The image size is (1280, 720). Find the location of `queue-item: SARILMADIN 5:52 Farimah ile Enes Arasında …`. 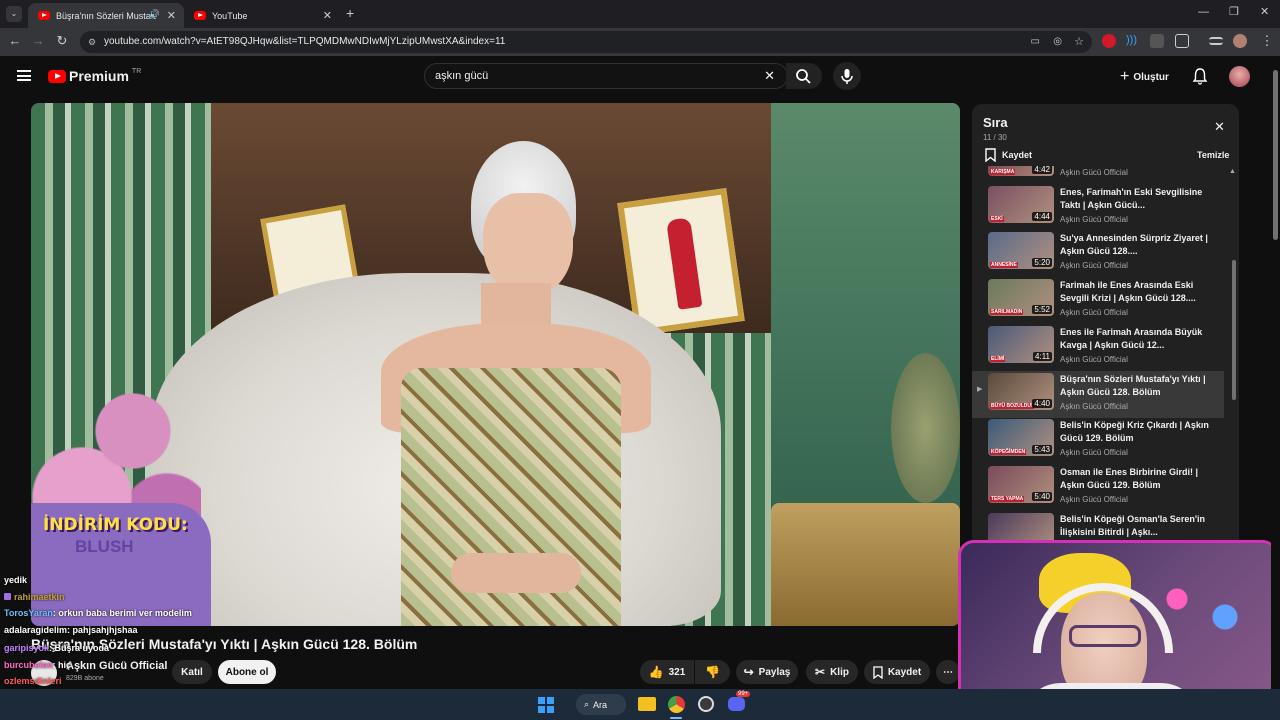

queue-item: SARILMADIN 5:52 Farimah ile Enes Arasında … is located at coordinates (1098, 300).